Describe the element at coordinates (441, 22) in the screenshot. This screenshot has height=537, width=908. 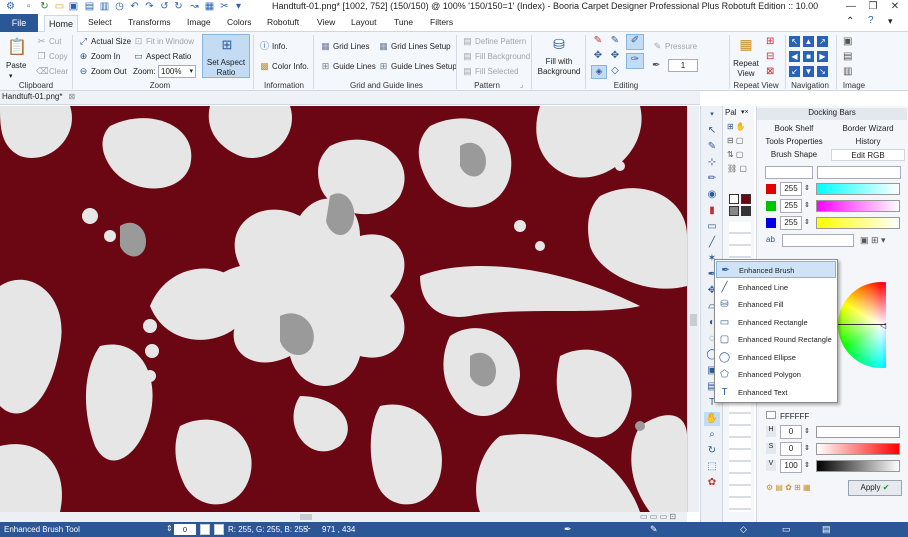
I see `tab-filters: Filters` at that location.